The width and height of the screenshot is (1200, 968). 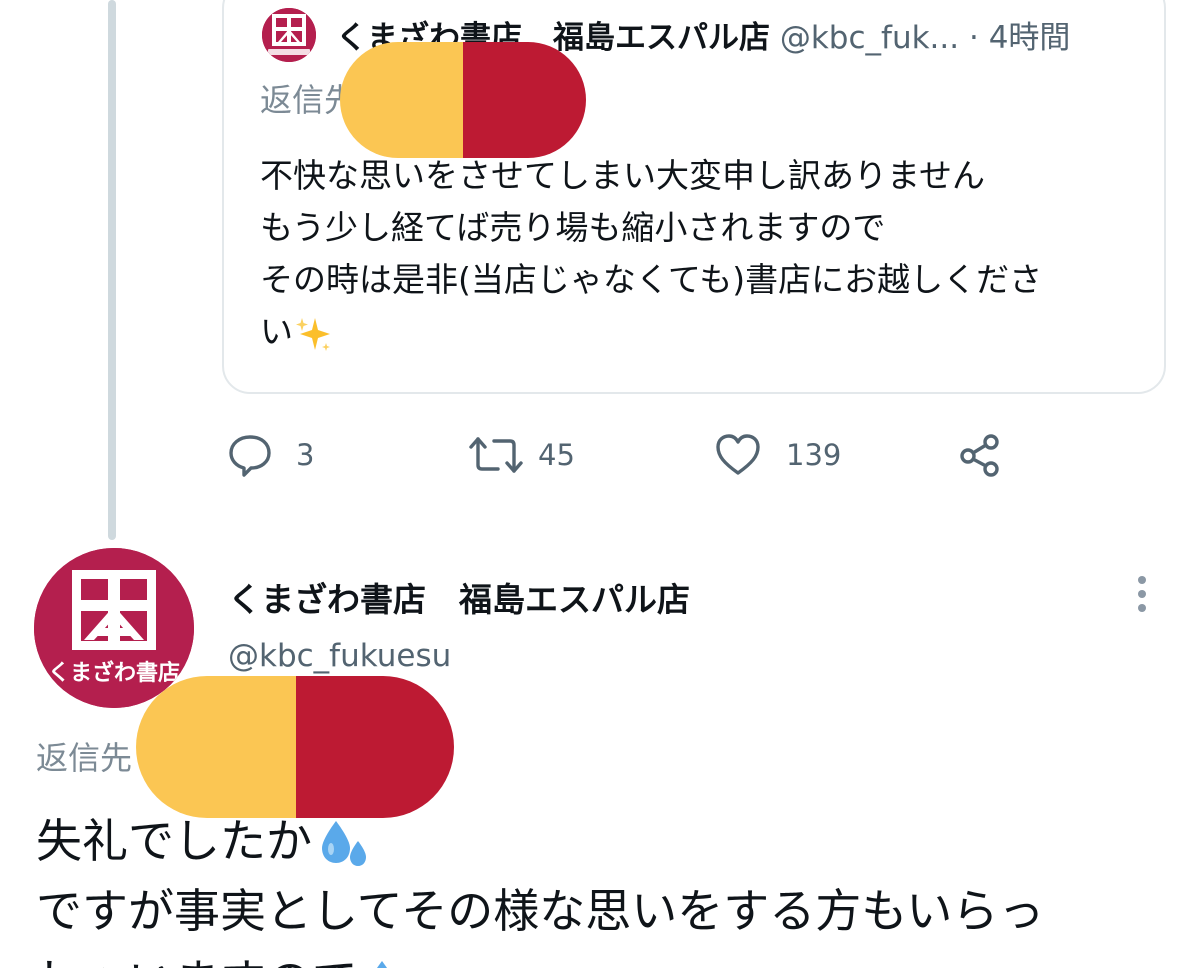 I want to click on main-account-name: くまざわ書店 福島エスパル店, so click(x=459, y=600).